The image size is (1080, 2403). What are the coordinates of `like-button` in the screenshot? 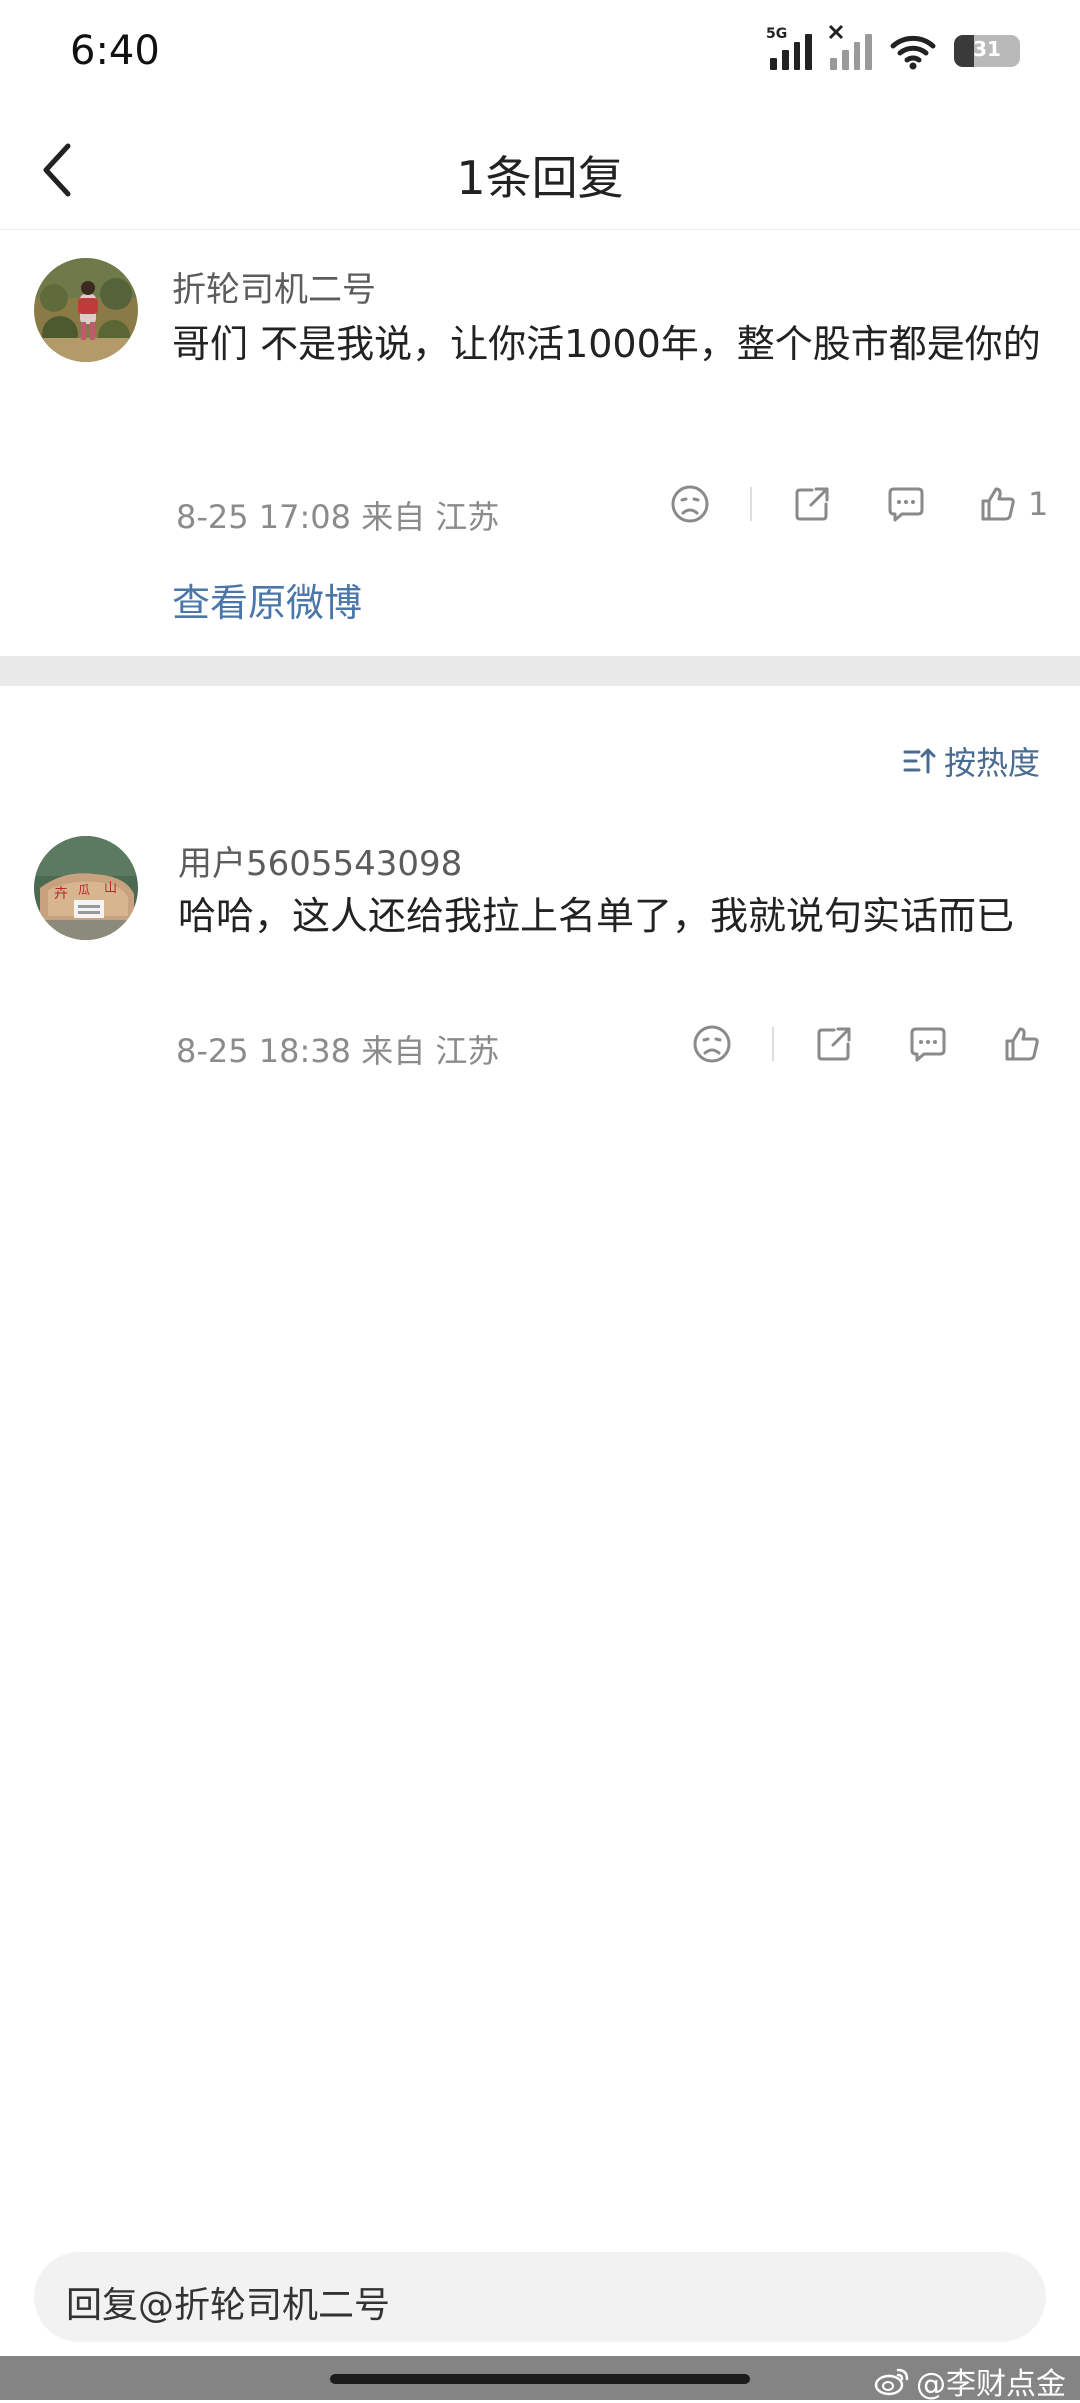 It's located at (1022, 1044).